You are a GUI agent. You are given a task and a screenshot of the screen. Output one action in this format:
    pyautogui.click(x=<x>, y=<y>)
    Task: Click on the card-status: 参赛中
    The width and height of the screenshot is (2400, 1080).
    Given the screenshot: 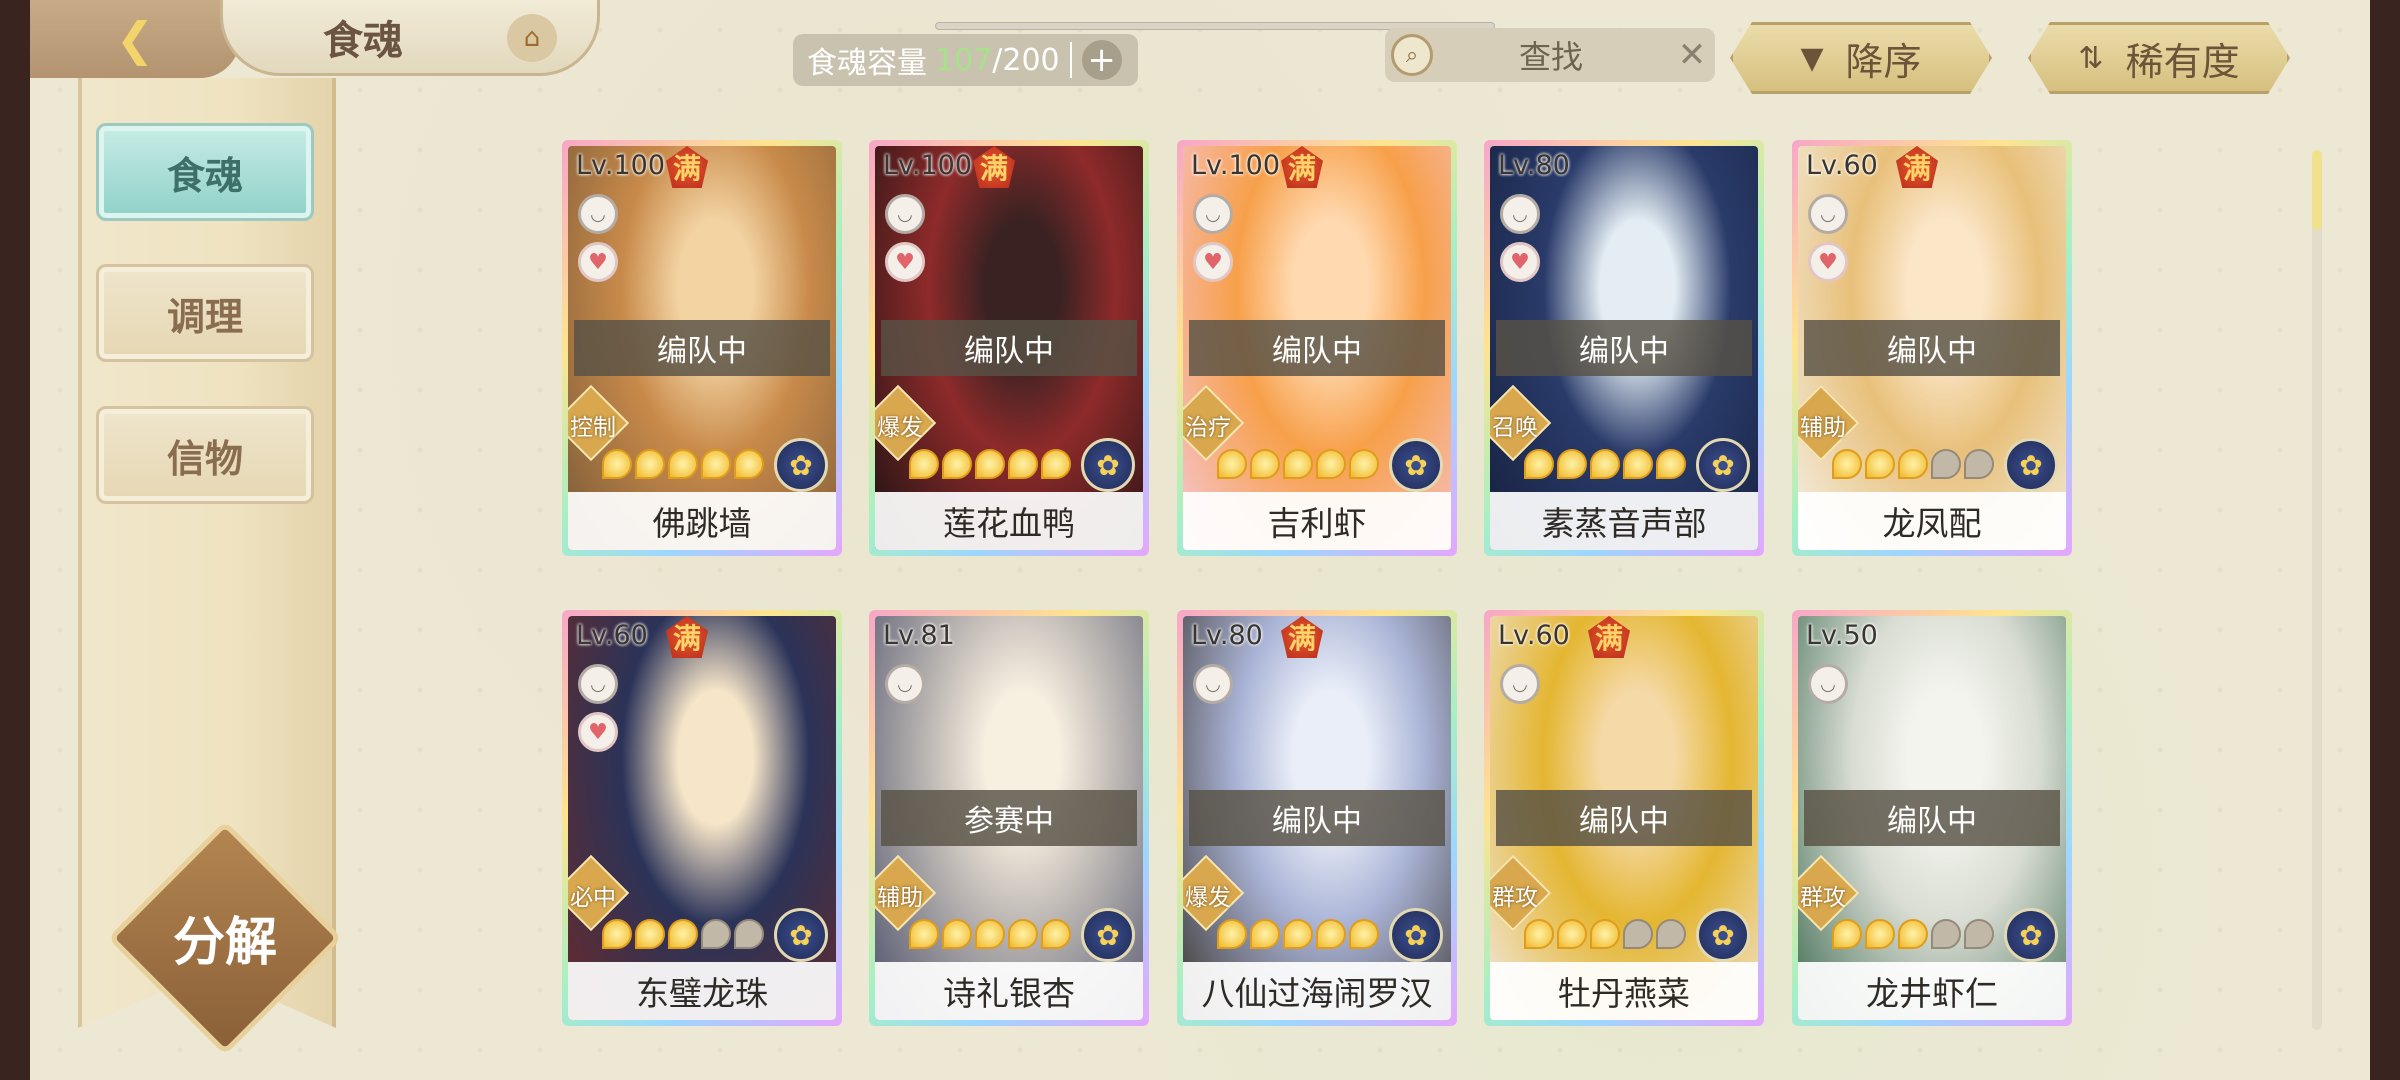 What is the action you would take?
    pyautogui.click(x=1009, y=818)
    